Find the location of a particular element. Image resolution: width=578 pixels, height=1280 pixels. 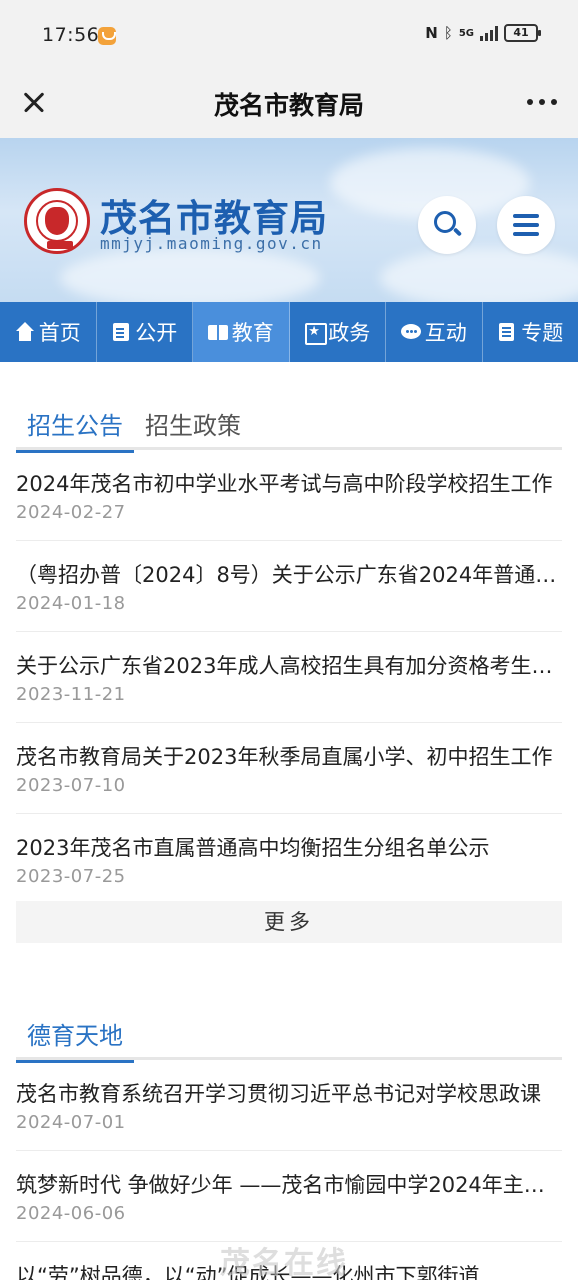

signal-icon is located at coordinates (489, 33).